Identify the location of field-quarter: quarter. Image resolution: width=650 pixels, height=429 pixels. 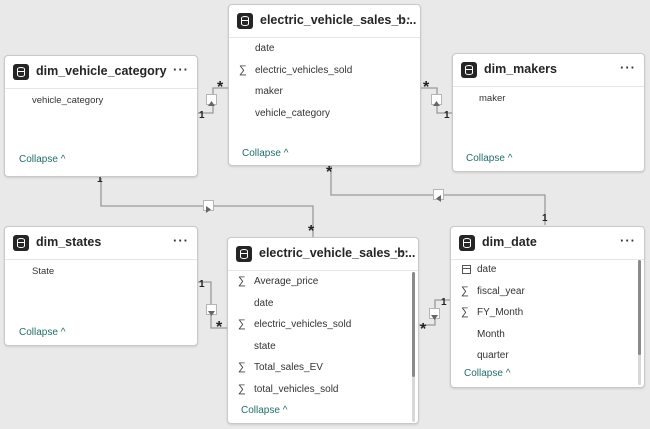
(547, 358).